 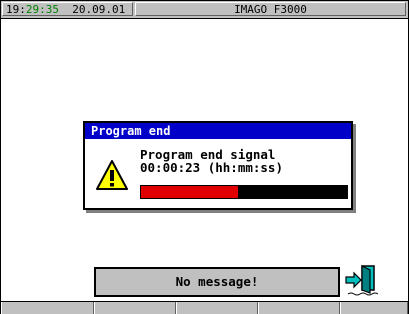 What do you see at coordinates (211, 167) in the screenshot?
I see `dialog-message-line2: 00:00:23 (hh:mm:ss)` at bounding box center [211, 167].